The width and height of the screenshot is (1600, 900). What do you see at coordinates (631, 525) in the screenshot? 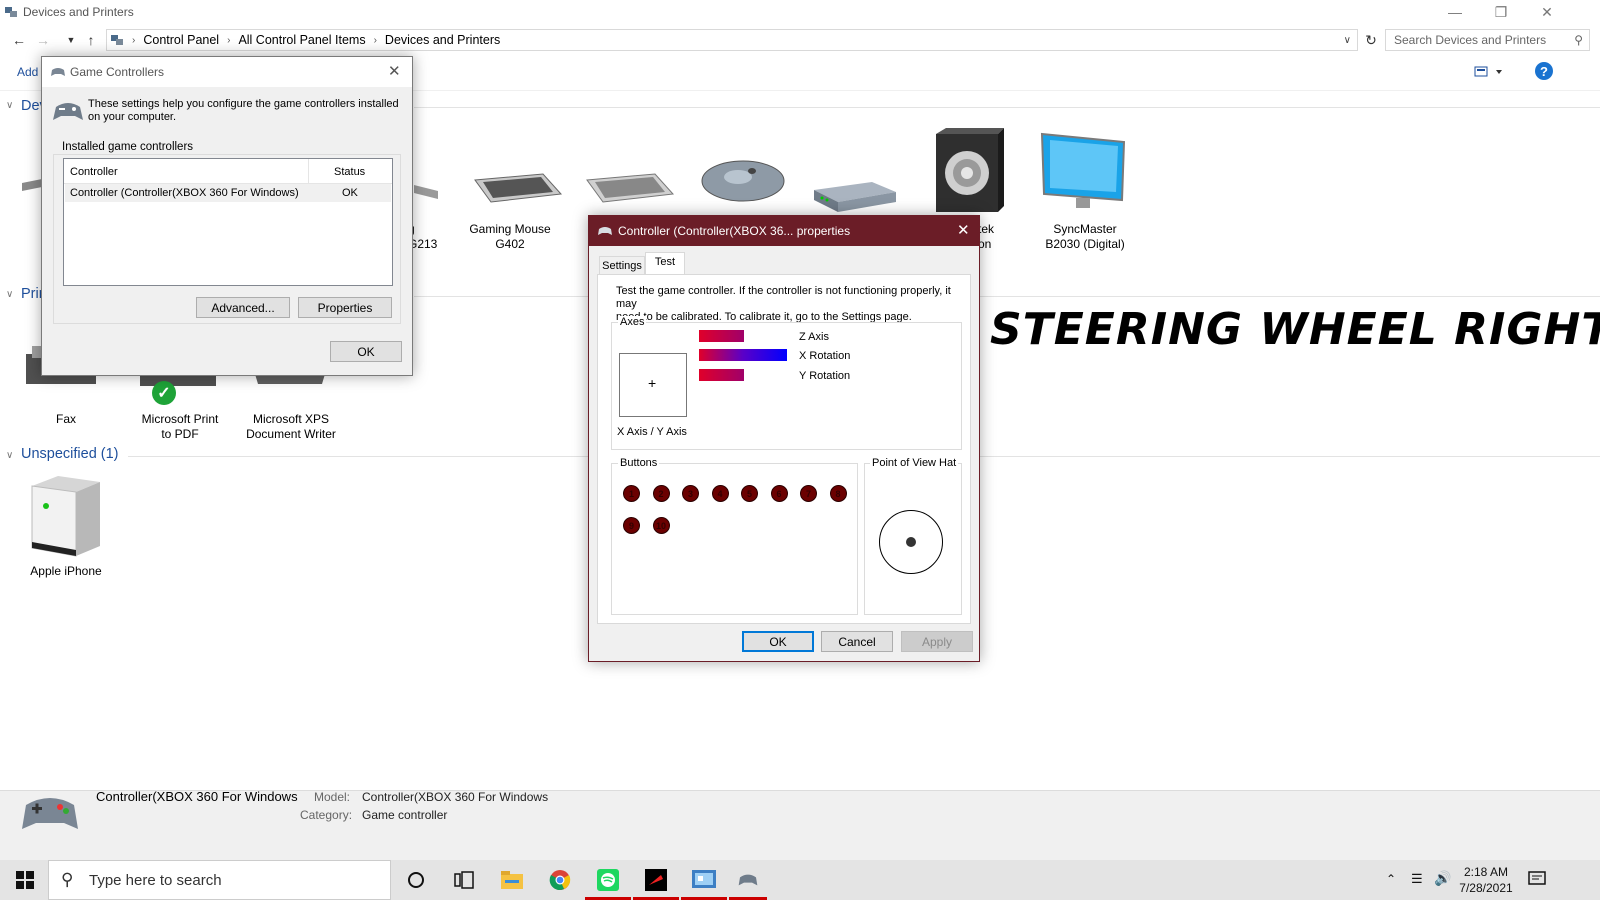
I see `button-indicator-9: 9` at bounding box center [631, 525].